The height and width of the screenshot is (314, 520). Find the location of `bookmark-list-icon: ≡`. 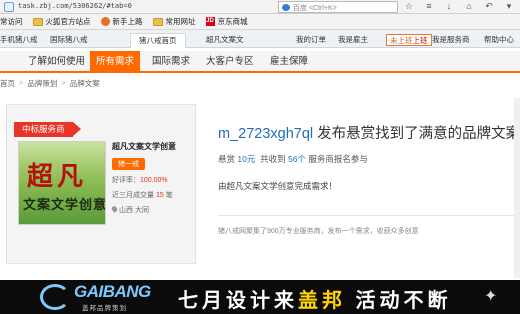

bookmark-list-icon: ≡ is located at coordinates (429, 6).